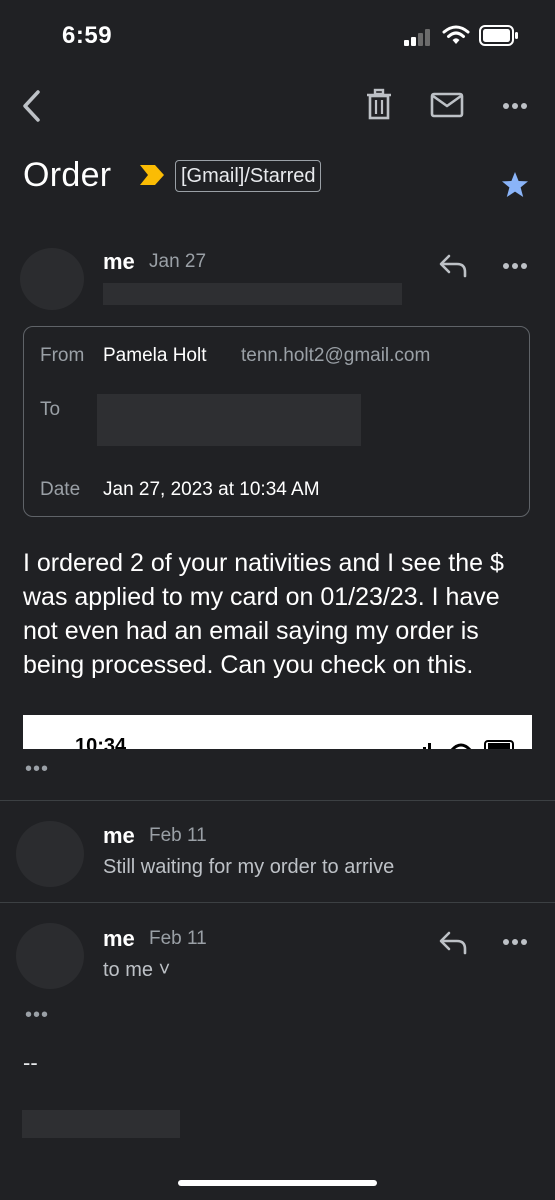 This screenshot has height=1200, width=555. What do you see at coordinates (178, 261) in the screenshot?
I see `message-date: Jan 27` at bounding box center [178, 261].